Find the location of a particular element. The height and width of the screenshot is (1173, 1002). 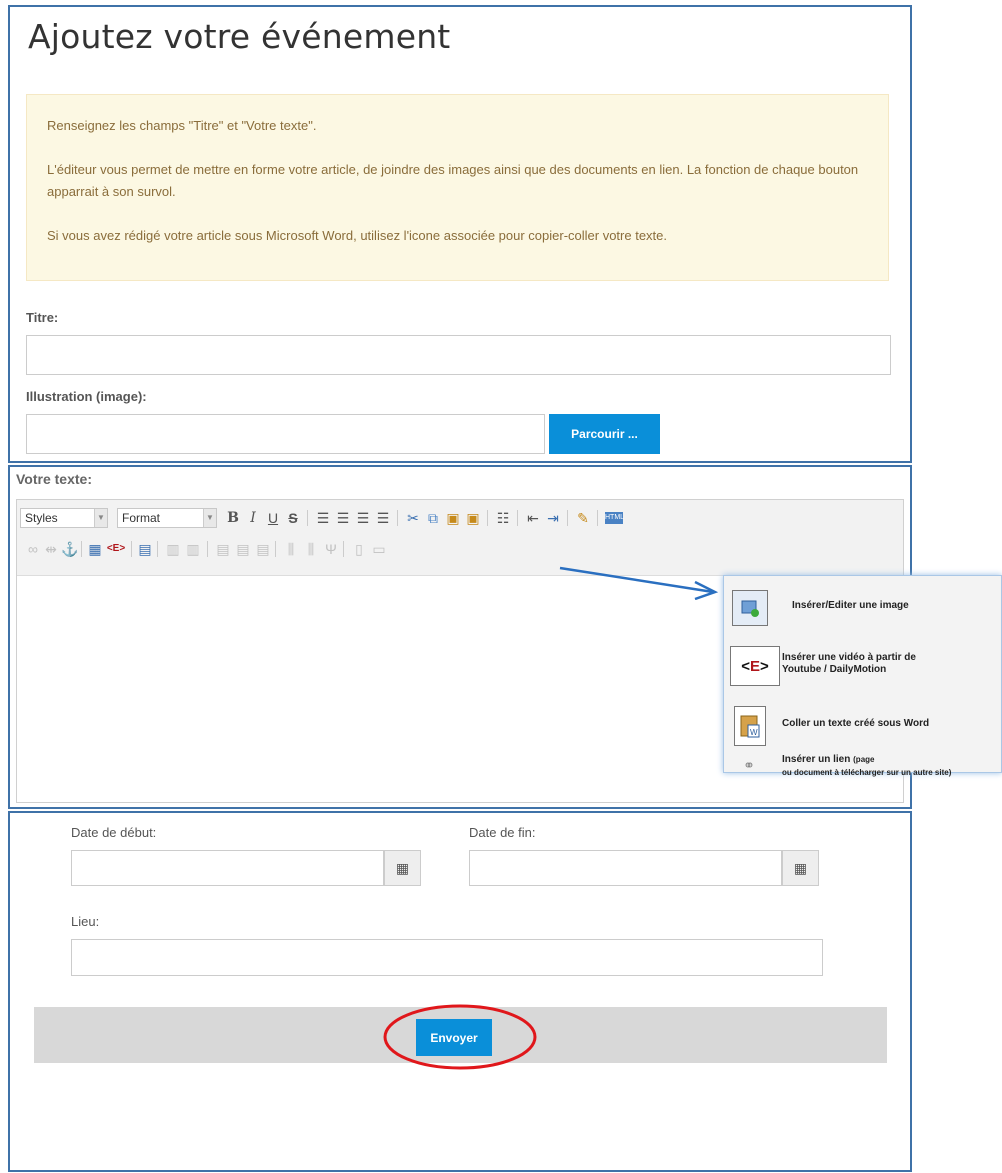

indent-icon: ⇥ is located at coordinates (553, 518).